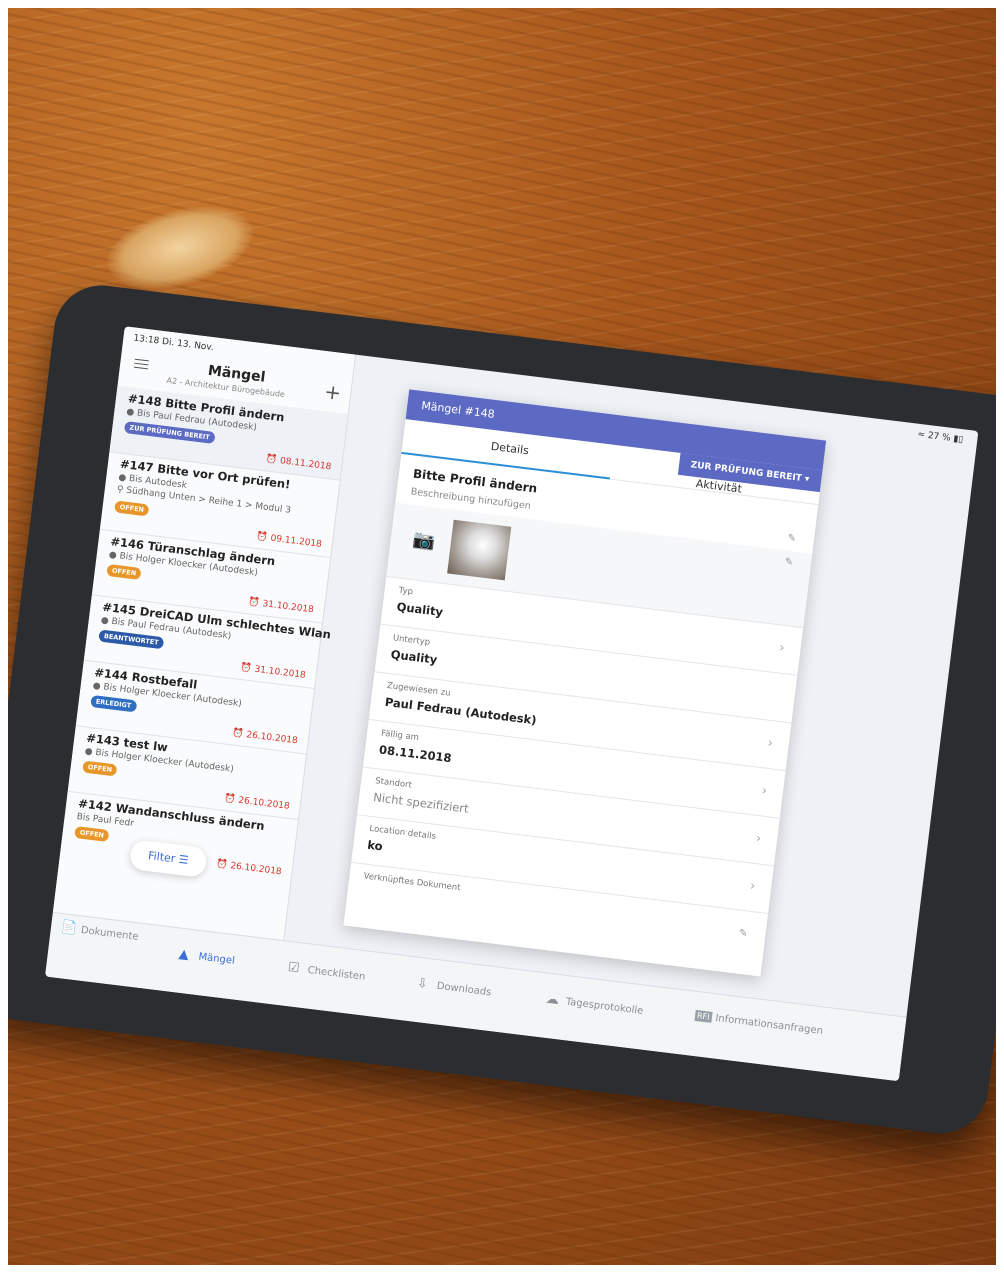  Describe the element at coordinates (743, 934) in the screenshot. I see `edit-document-icon: ✎` at that location.